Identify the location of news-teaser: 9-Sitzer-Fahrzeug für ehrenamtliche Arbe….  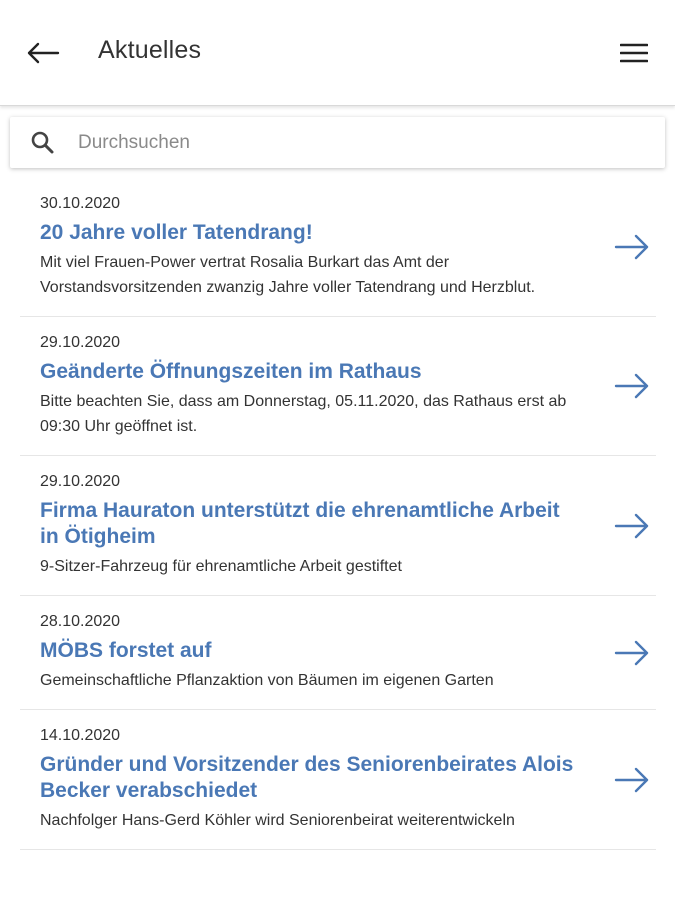
(221, 566).